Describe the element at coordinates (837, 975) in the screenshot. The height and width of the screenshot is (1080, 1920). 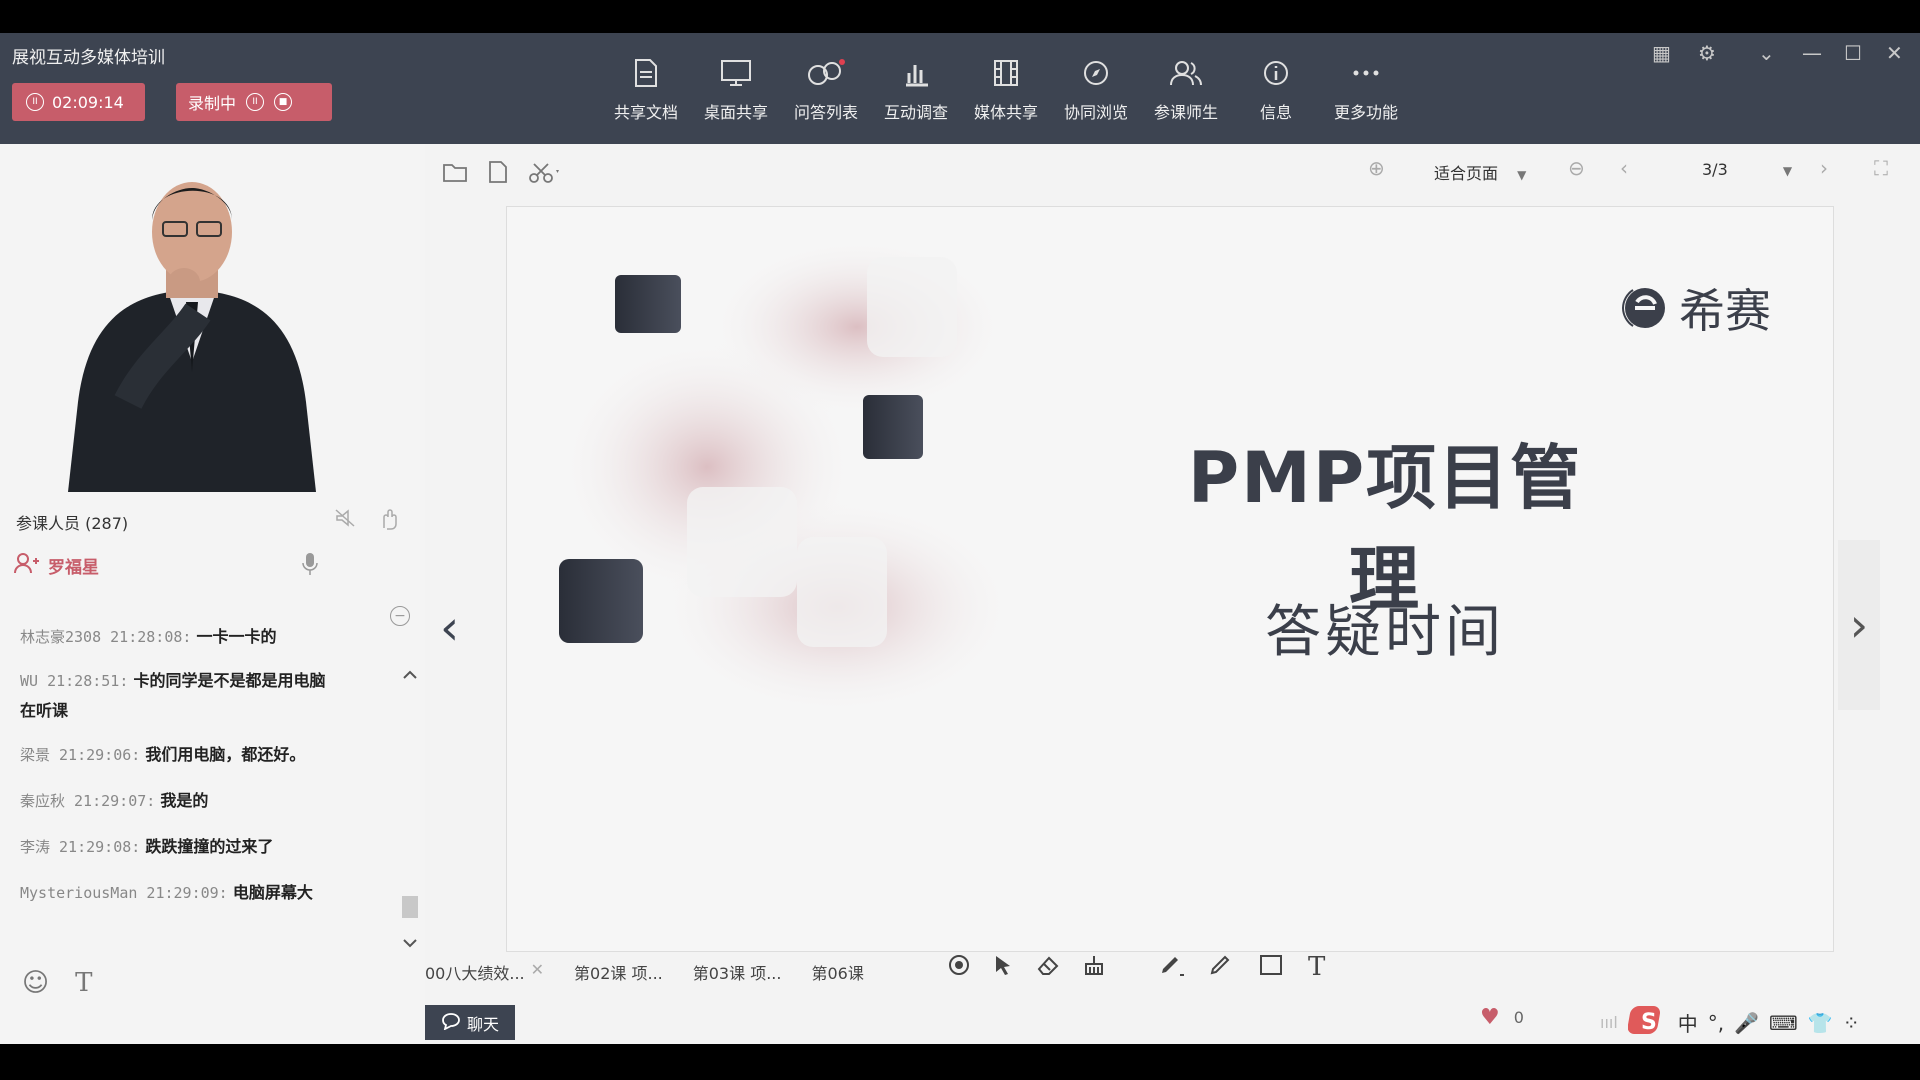
I see `doc-tab: 第06课` at that location.